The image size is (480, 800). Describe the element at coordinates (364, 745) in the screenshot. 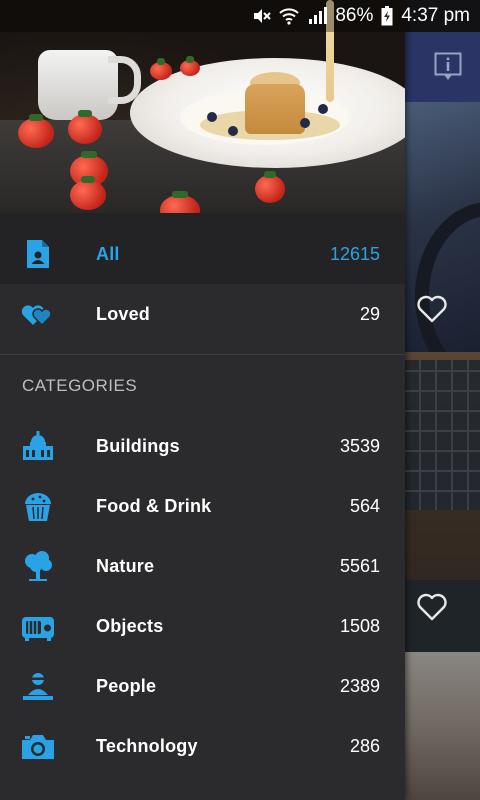

I see `category-count: 286` at that location.